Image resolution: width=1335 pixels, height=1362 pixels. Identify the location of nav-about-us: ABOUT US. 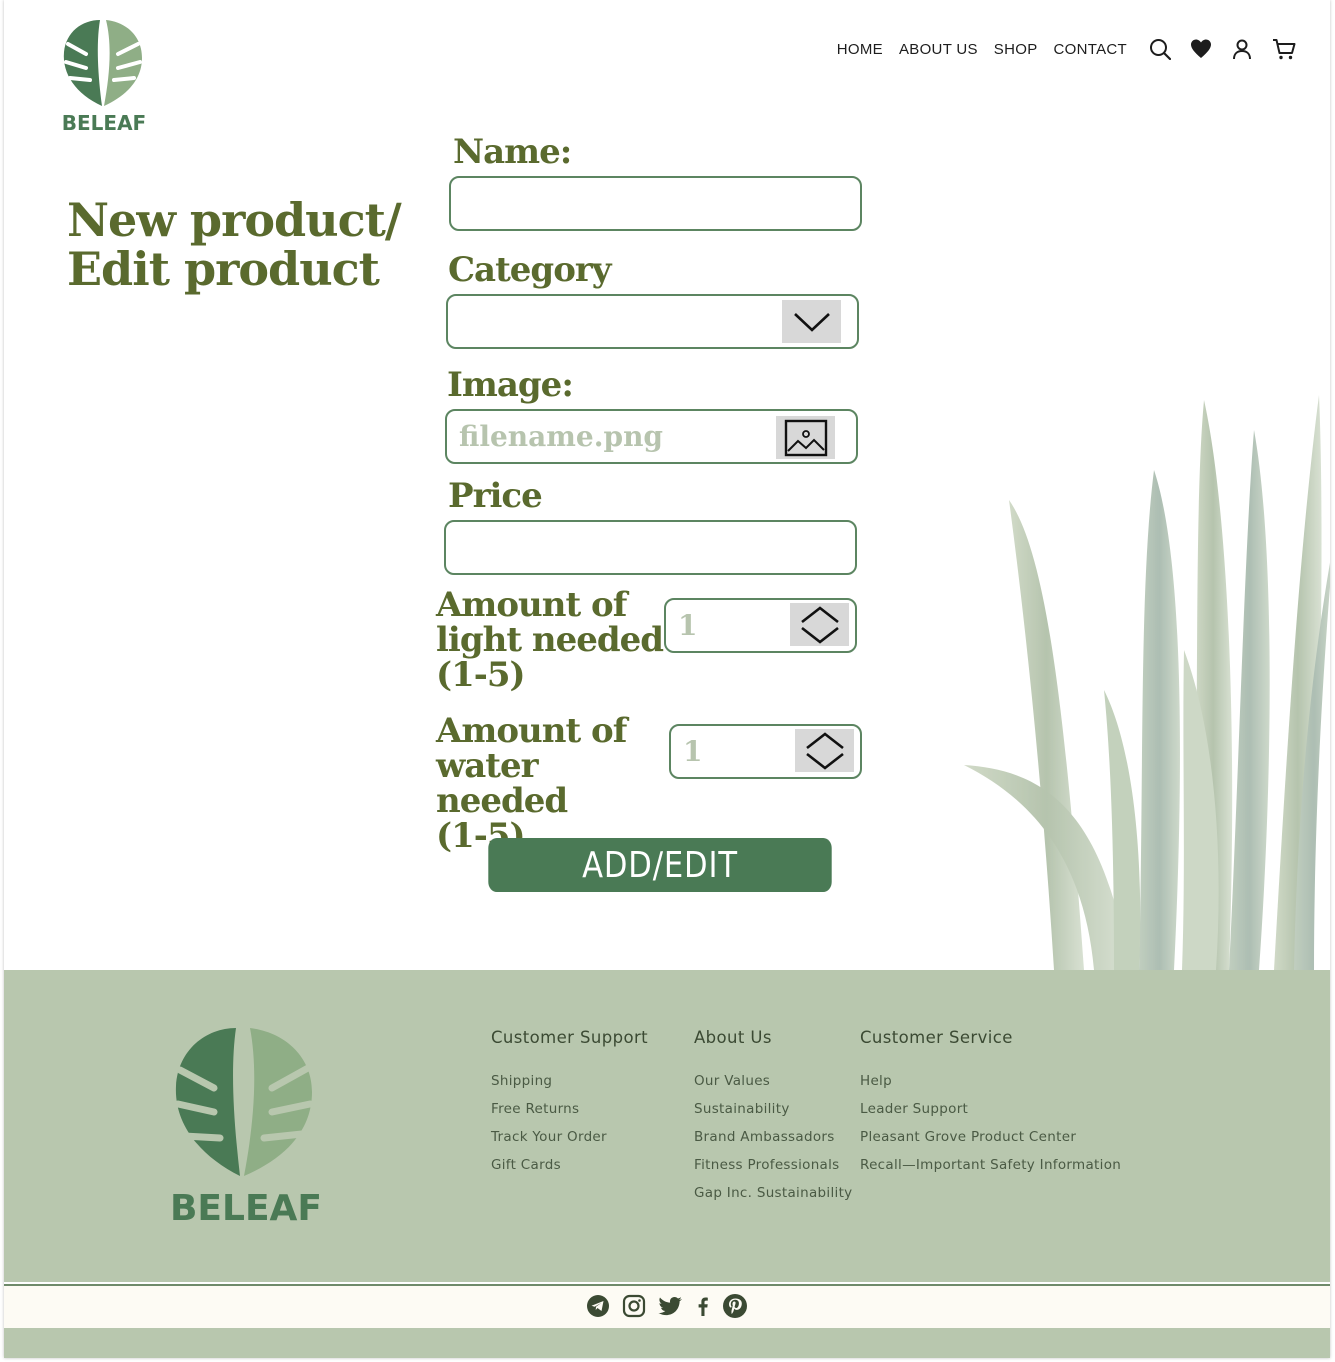
(938, 49).